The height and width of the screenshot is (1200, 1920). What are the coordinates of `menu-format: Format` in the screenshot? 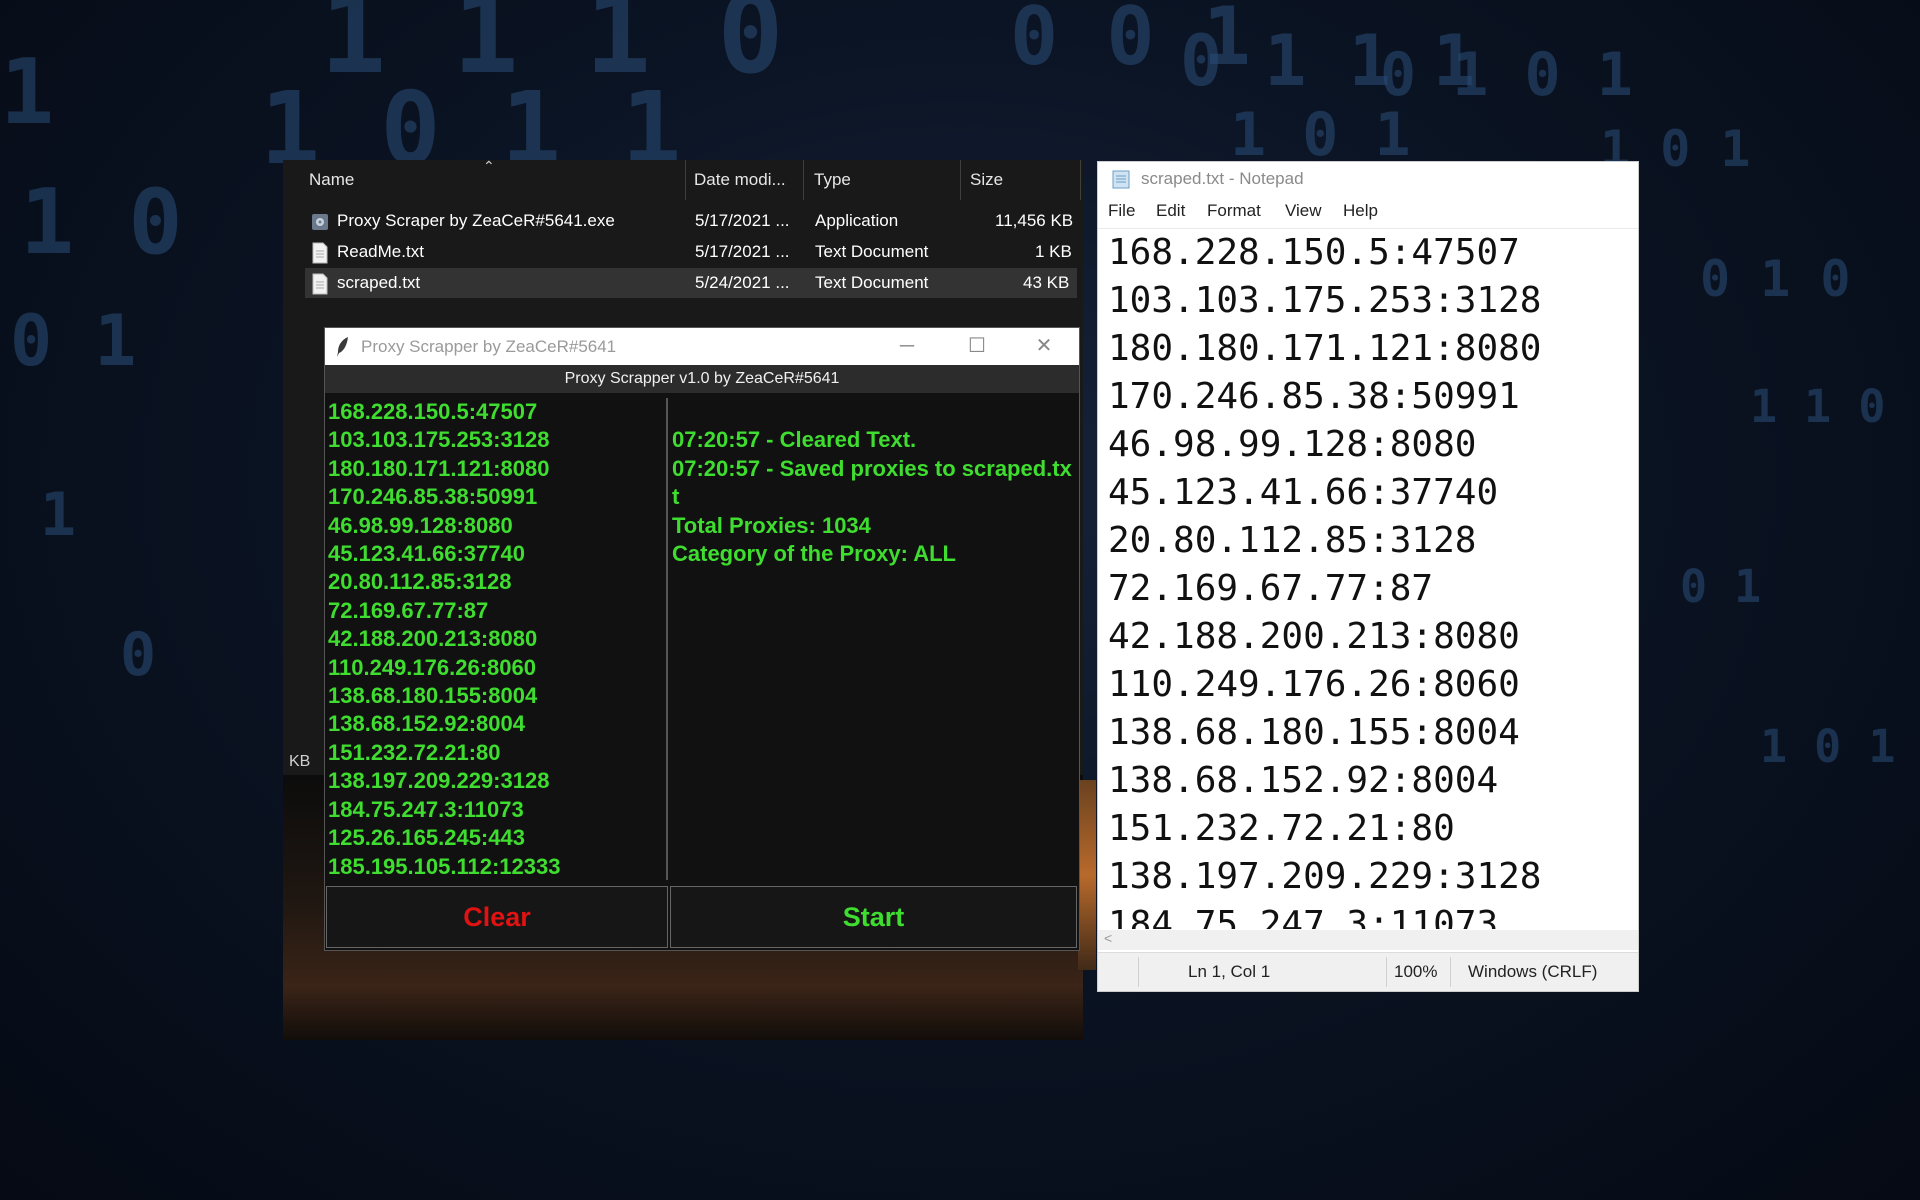 It's located at (1234, 211).